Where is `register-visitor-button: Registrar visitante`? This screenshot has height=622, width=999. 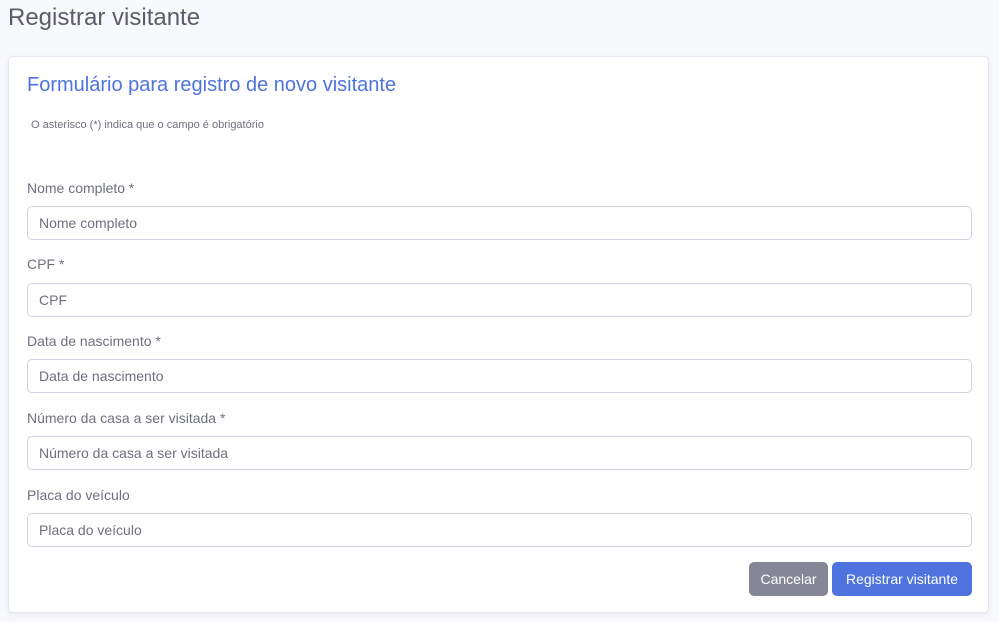
register-visitor-button: Registrar visitante is located at coordinates (902, 579).